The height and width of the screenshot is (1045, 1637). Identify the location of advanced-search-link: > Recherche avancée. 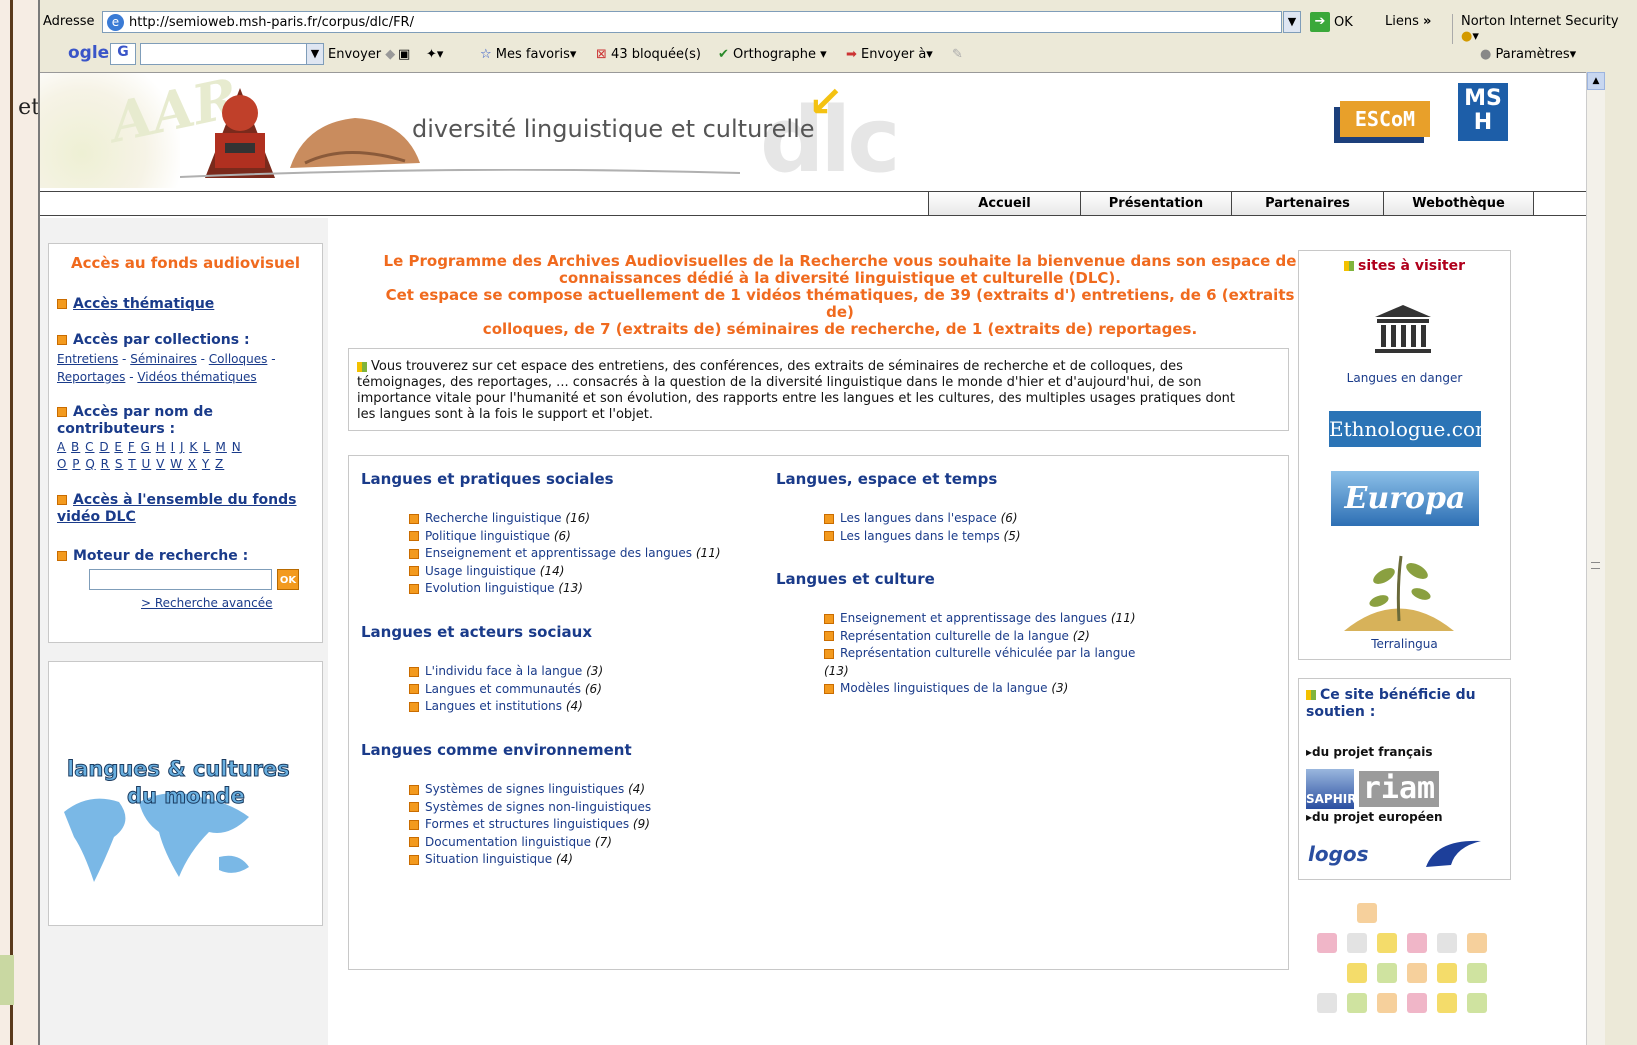
(206, 603).